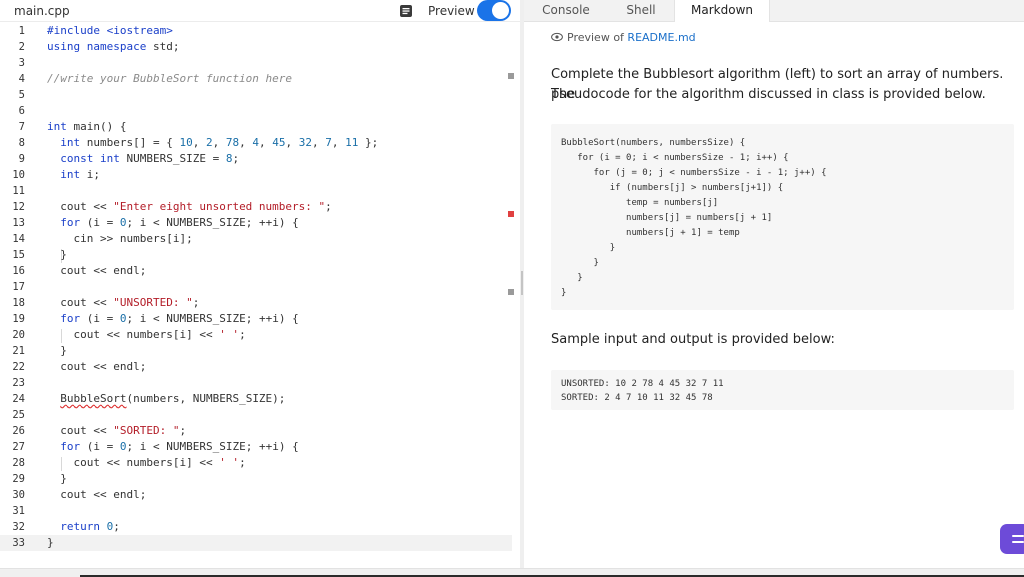 The width and height of the screenshot is (1024, 577). What do you see at coordinates (256, 191) in the screenshot?
I see `code-line: 11` at bounding box center [256, 191].